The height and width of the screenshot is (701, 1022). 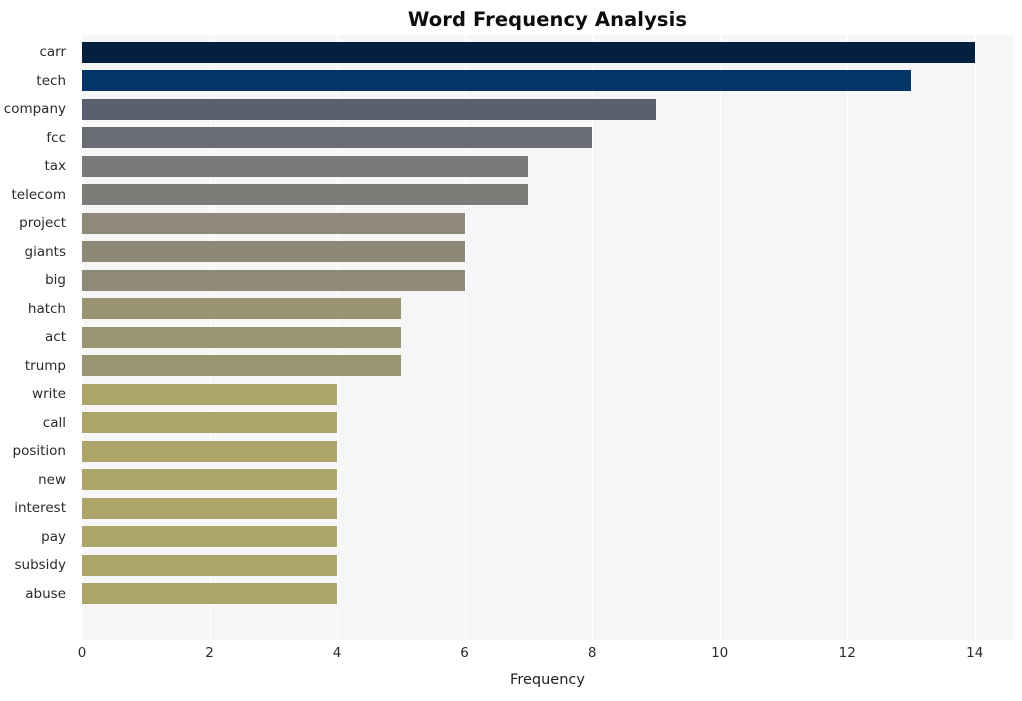 I want to click on bar-fcc, so click(x=337, y=137).